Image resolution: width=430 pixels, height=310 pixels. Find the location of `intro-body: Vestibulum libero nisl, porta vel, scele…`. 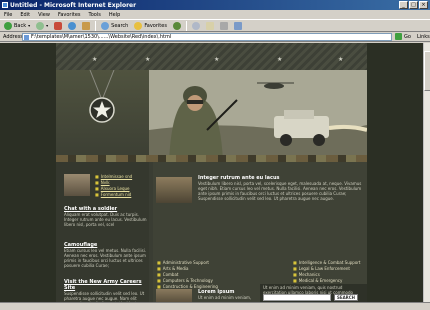

intro-body: Vestibulum libero nisl, porta vel, scele… is located at coordinates (280, 191).